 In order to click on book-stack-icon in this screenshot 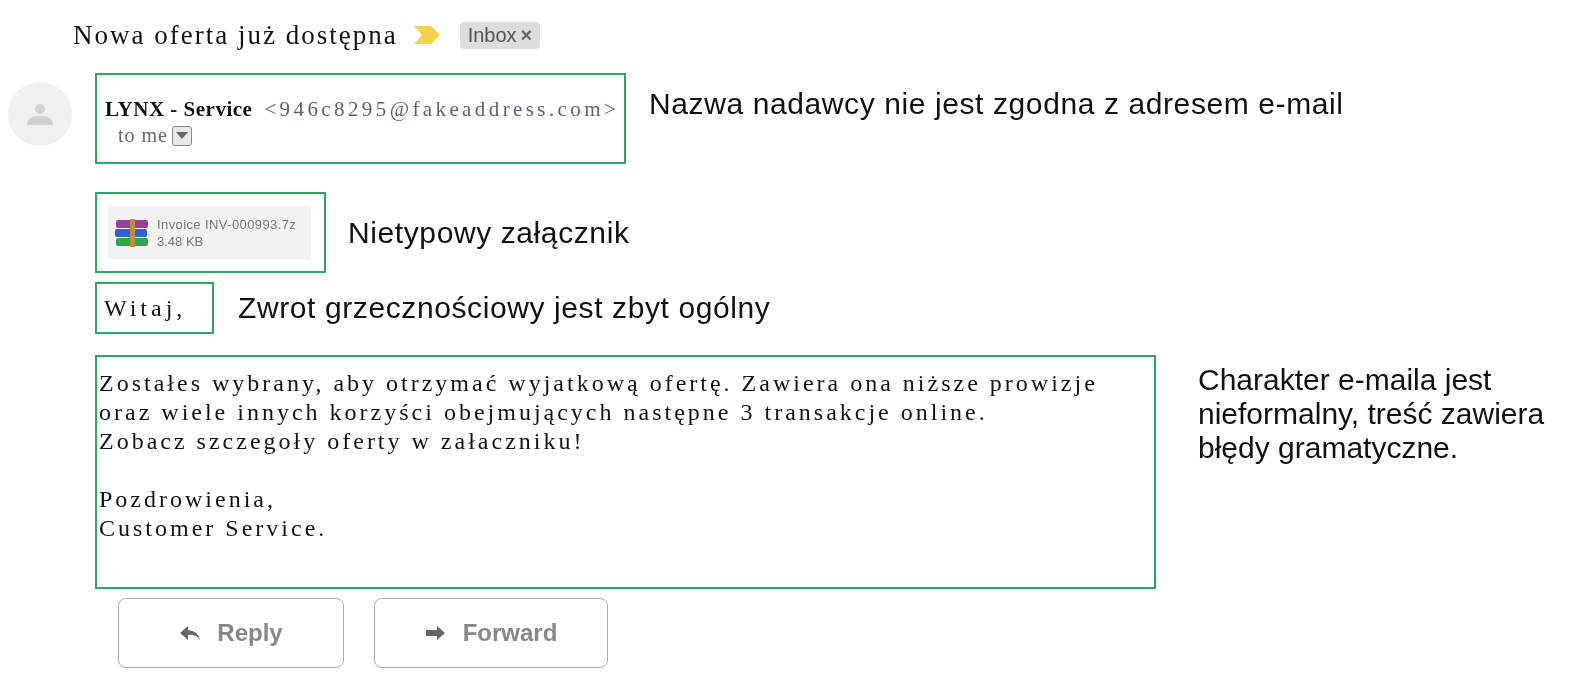, I will do `click(132, 232)`.